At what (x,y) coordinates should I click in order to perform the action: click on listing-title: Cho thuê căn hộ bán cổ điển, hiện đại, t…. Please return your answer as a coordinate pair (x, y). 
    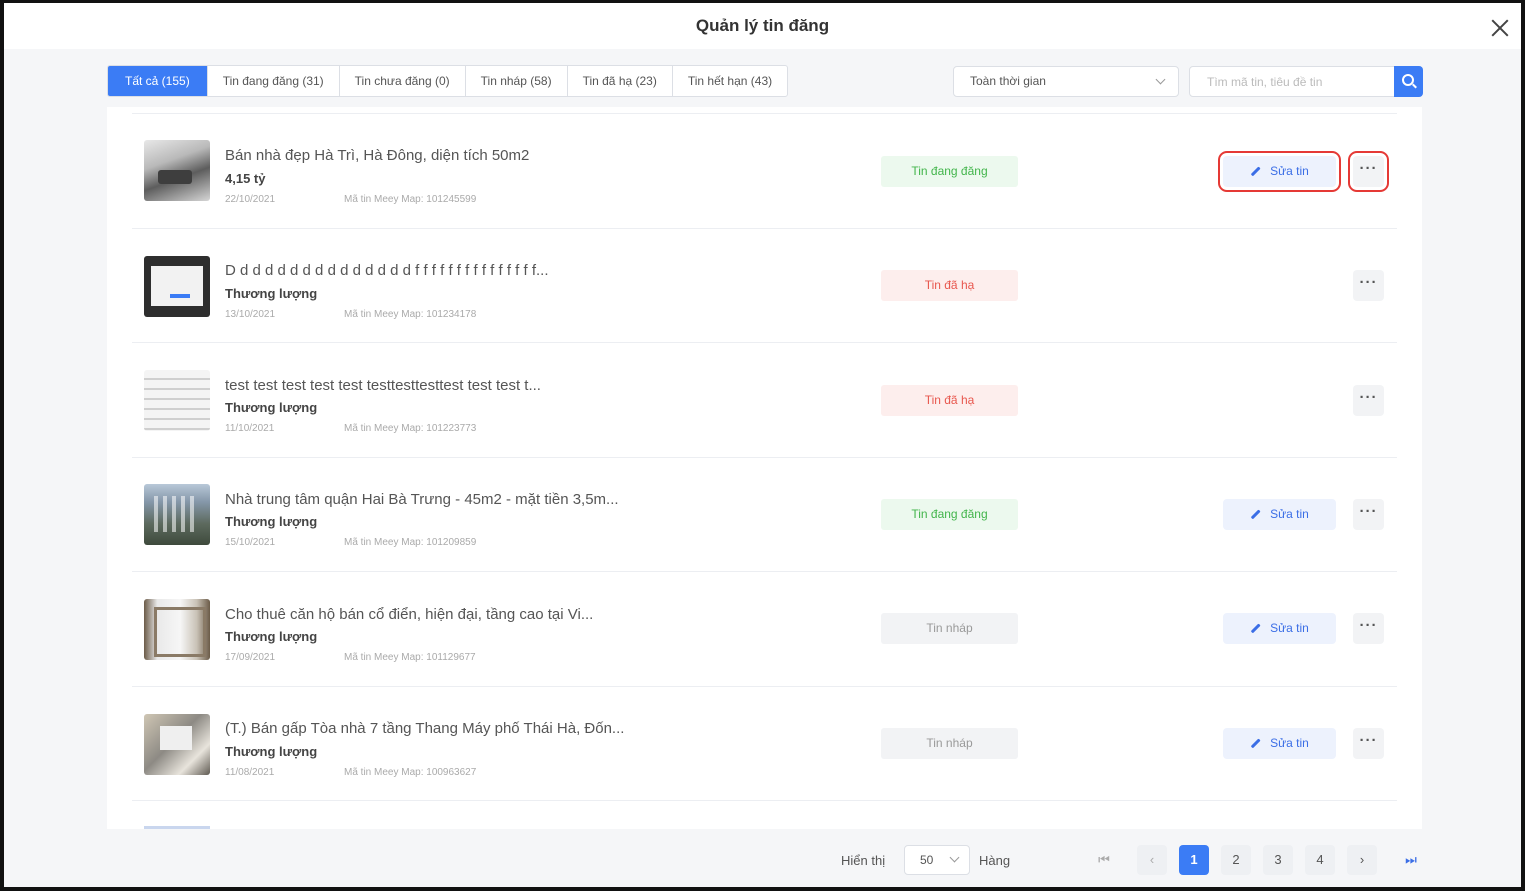
    Looking at the image, I should click on (409, 614).